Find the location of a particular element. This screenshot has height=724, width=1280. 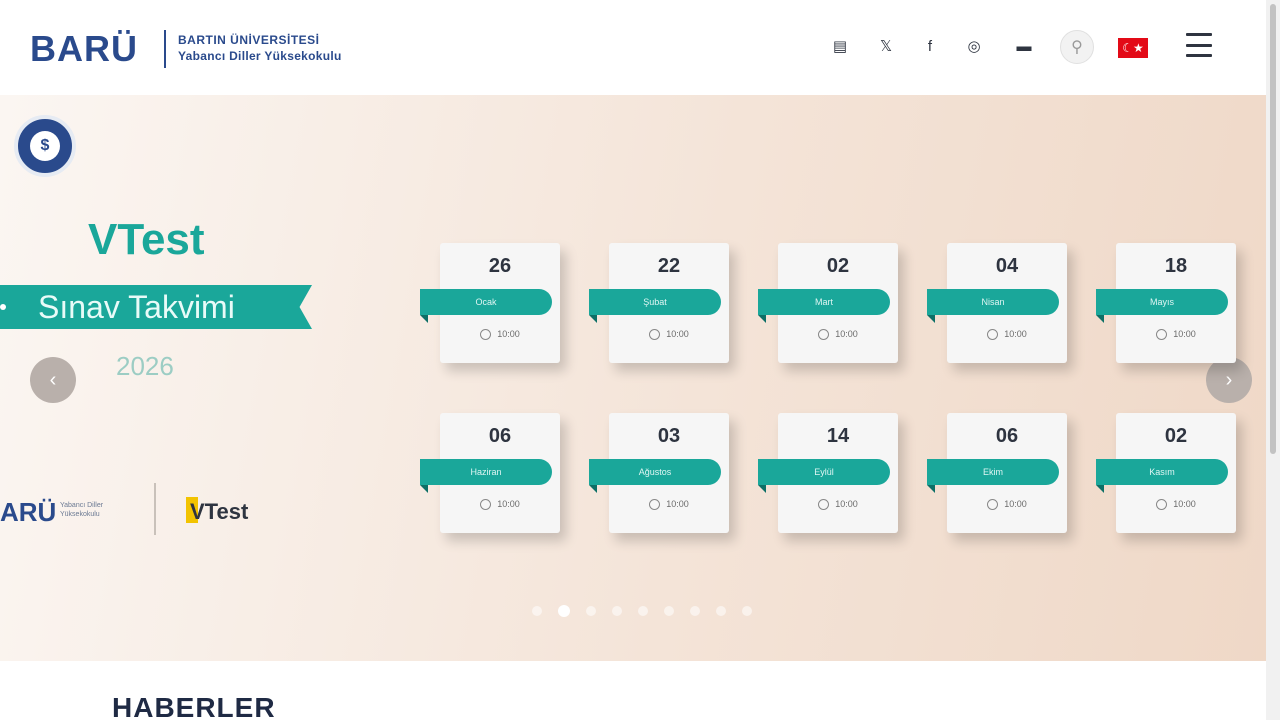

card-day: 04 is located at coordinates (1007, 266).